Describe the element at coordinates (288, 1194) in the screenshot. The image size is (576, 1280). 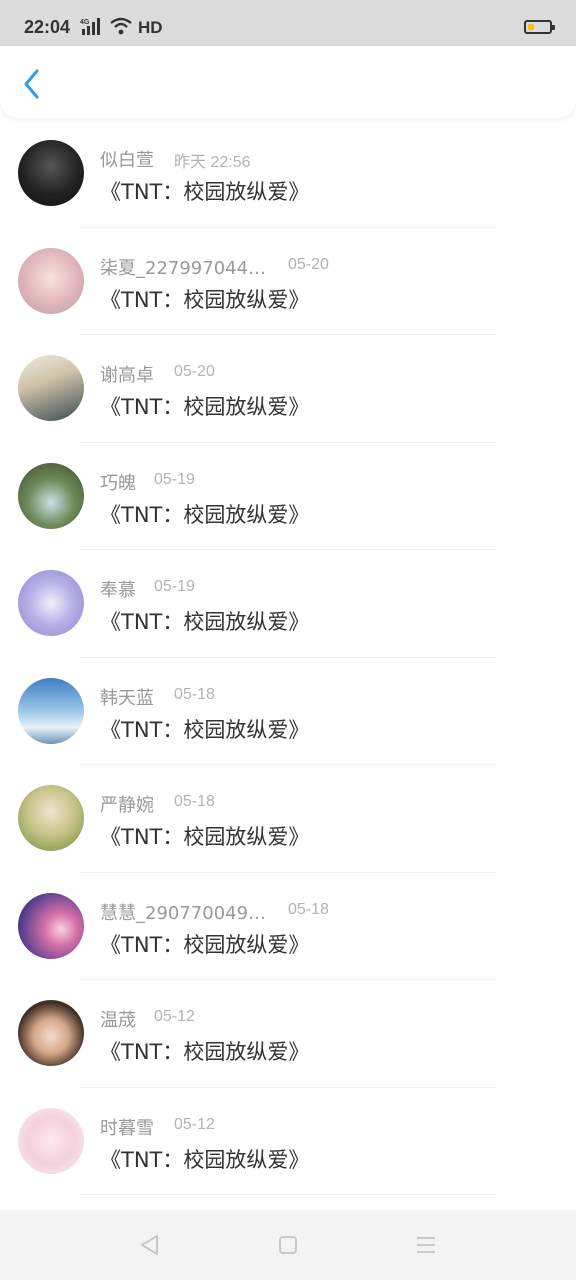
I see `divider` at that location.